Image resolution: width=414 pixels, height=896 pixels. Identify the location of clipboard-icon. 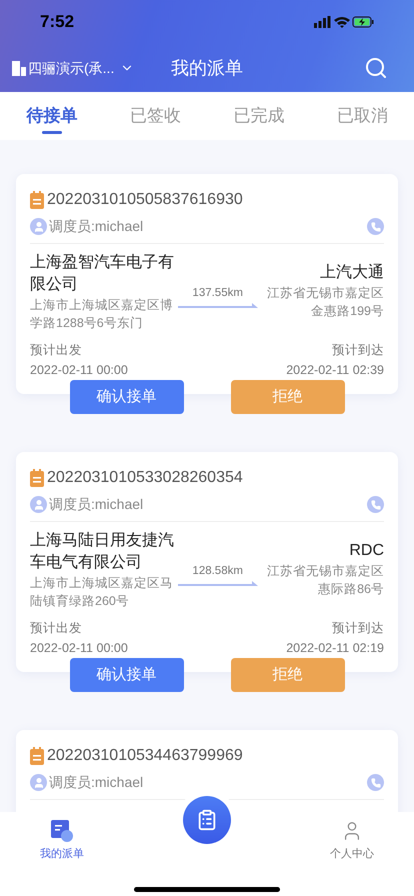
(207, 820).